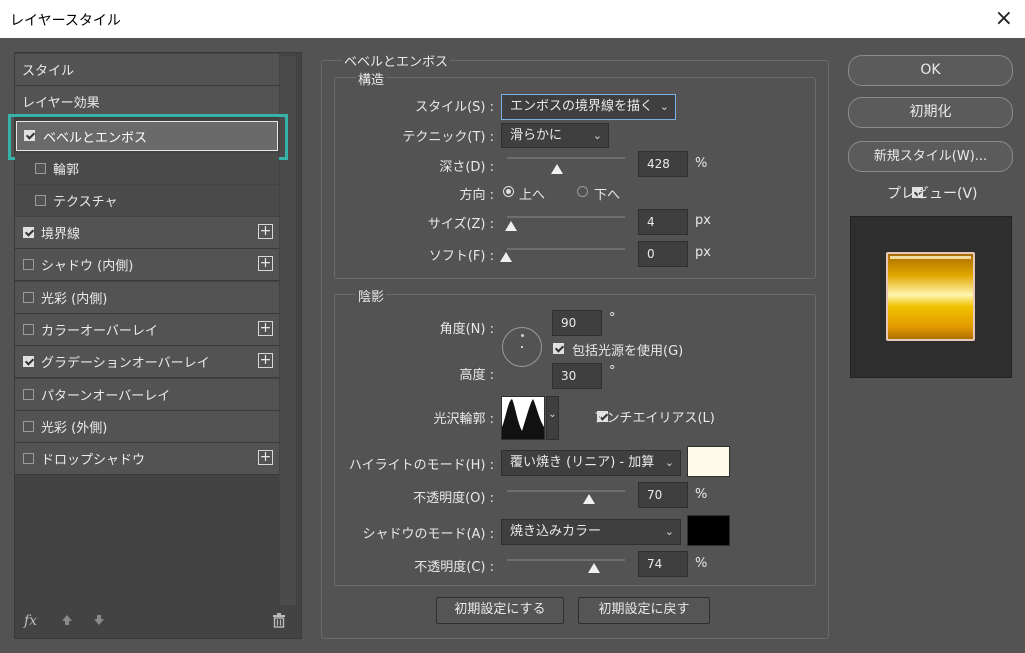 This screenshot has height=653, width=1025. I want to click on highlight-opacity-slider-thumb, so click(589, 499).